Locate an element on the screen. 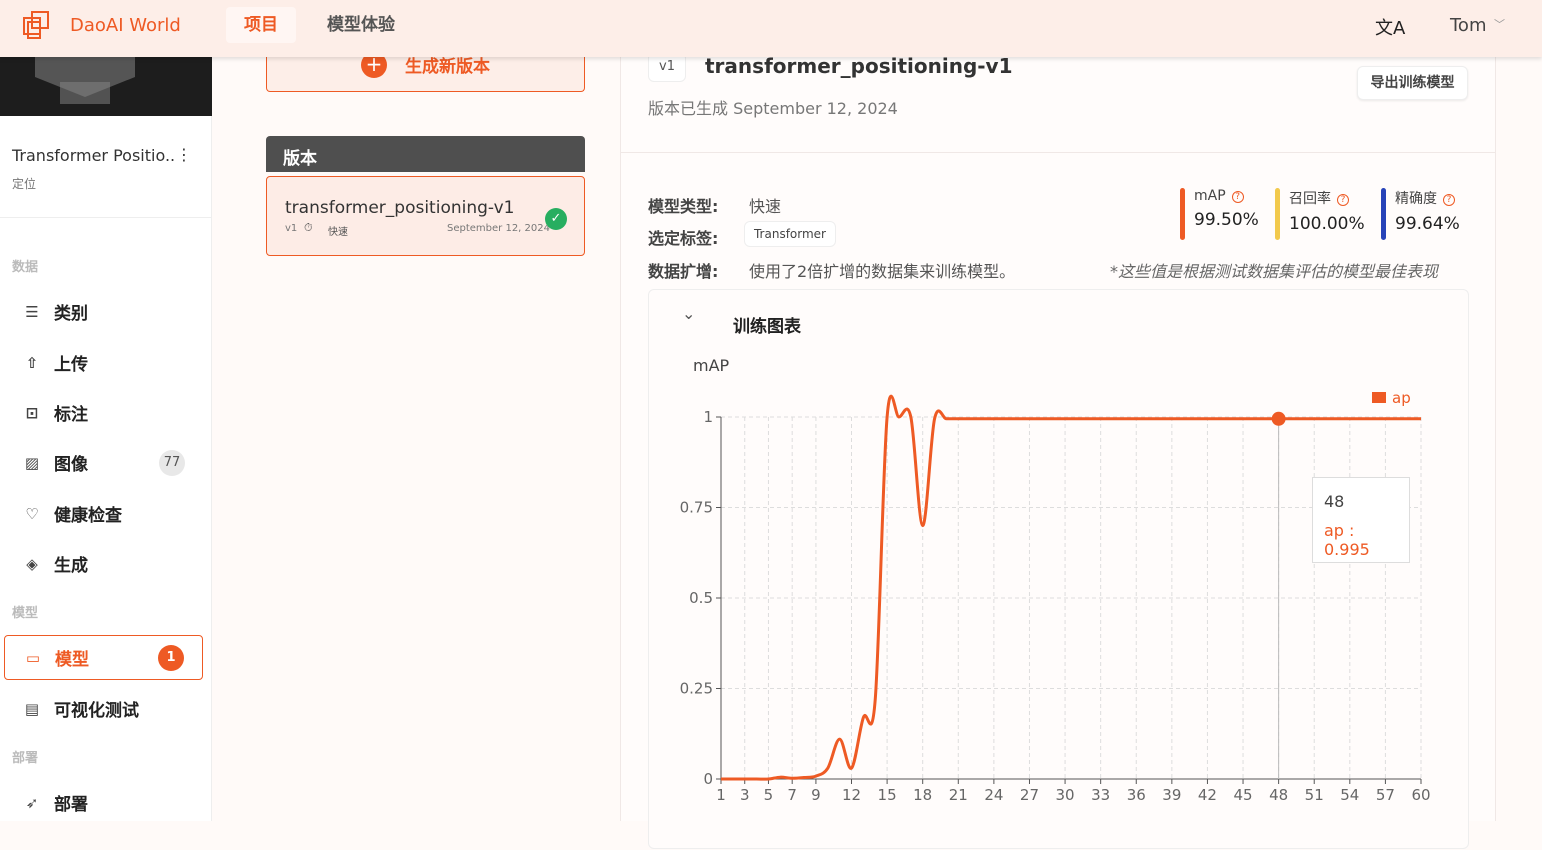 The image size is (1542, 850). x-tick-label: 5 is located at coordinates (769, 795).